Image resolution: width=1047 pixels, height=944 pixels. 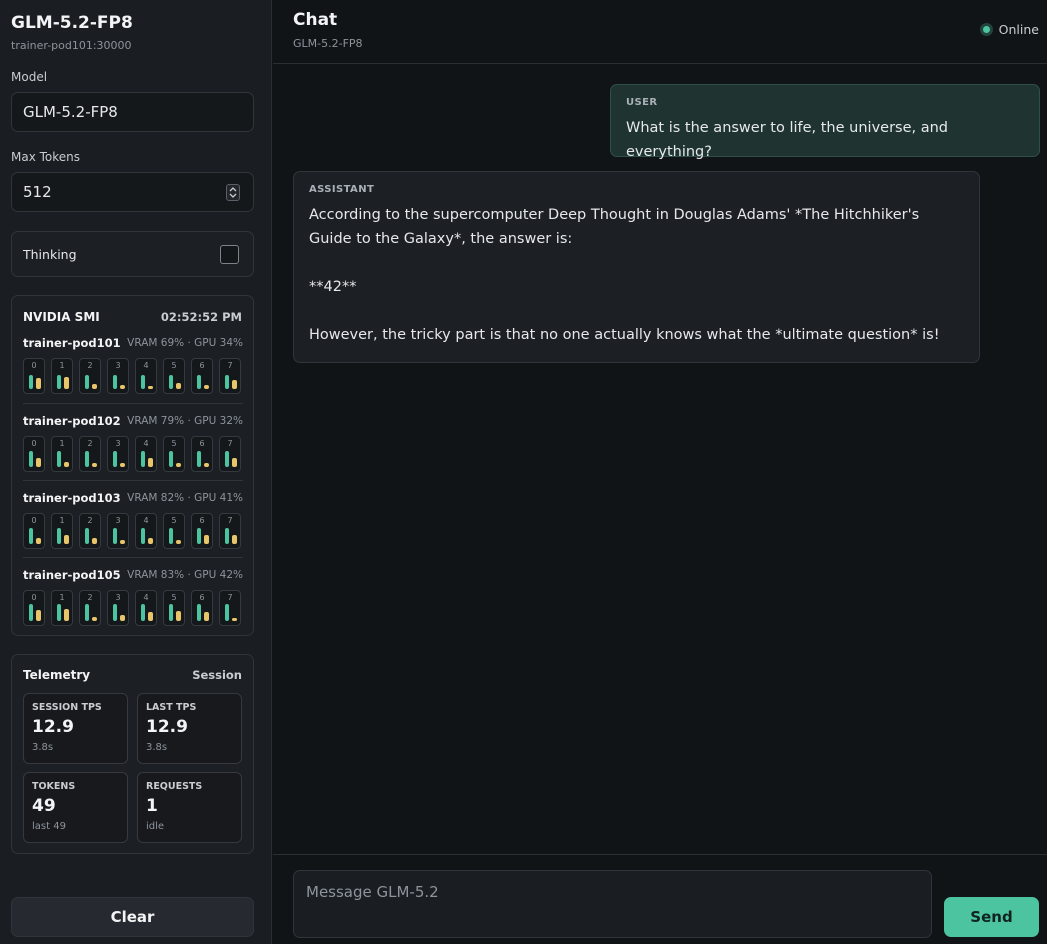 What do you see at coordinates (50, 254) in the screenshot?
I see `thinking-label: Thinking` at bounding box center [50, 254].